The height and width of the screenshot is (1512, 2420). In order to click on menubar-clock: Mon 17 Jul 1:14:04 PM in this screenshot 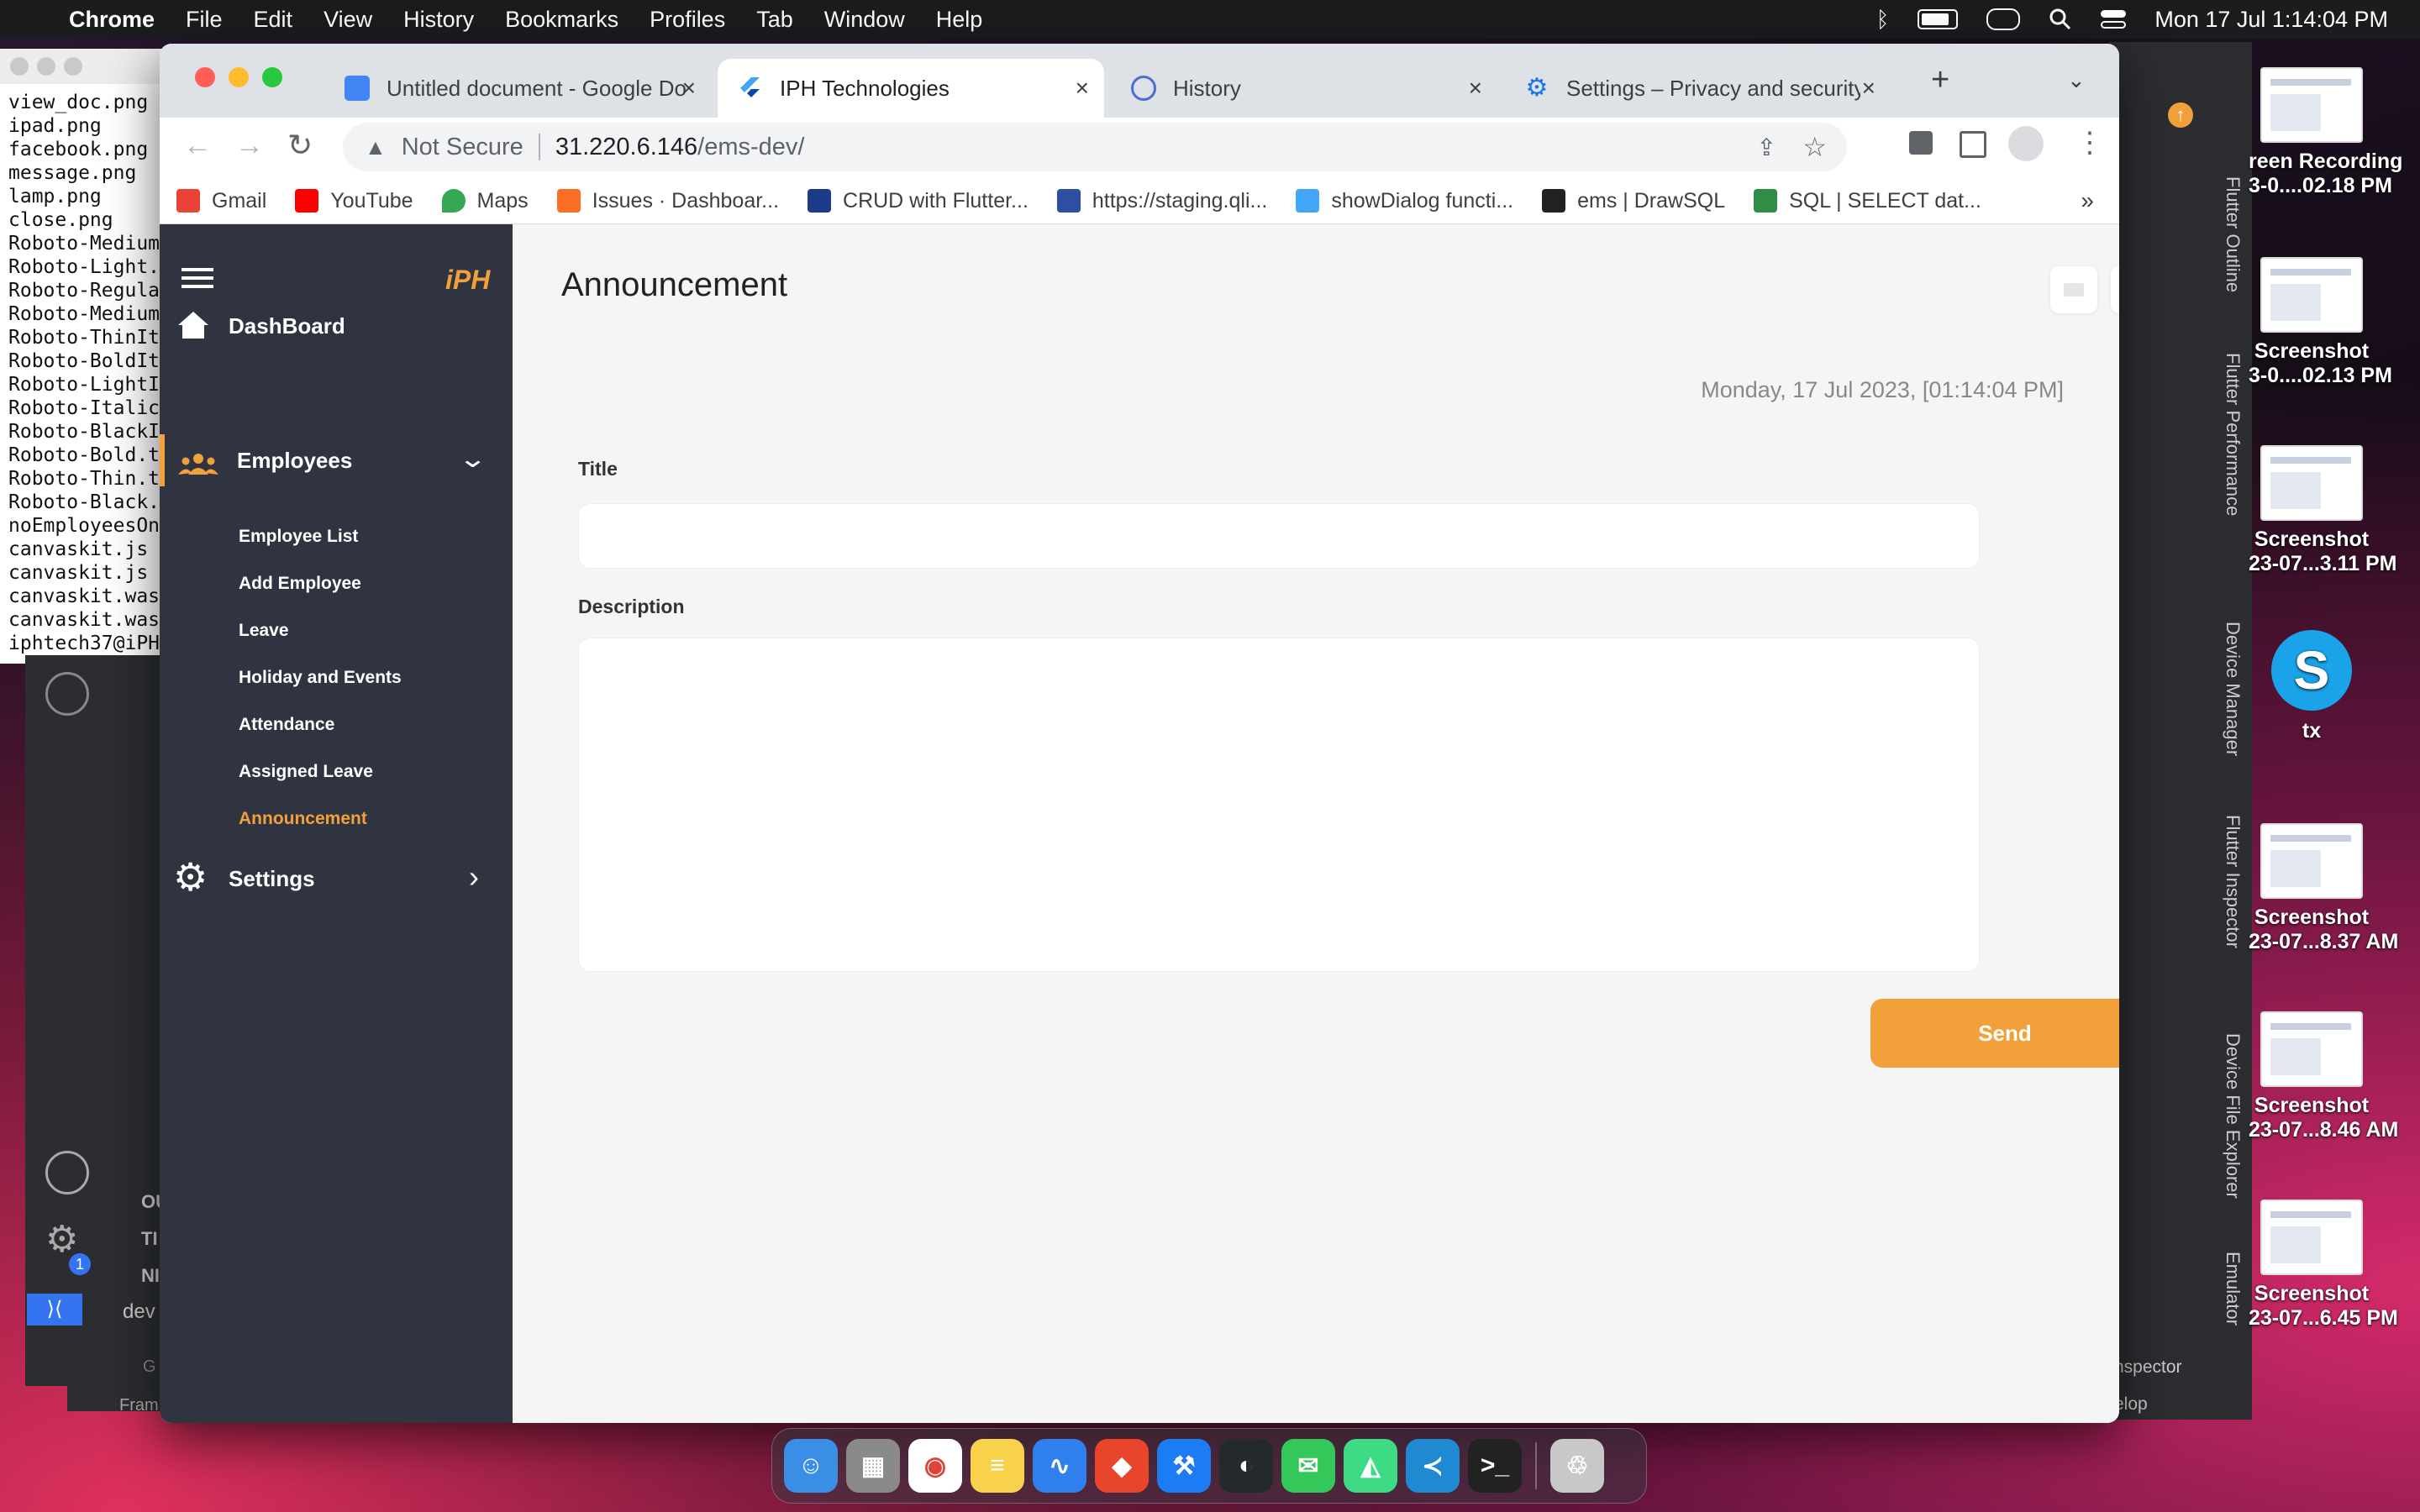, I will do `click(2271, 20)`.